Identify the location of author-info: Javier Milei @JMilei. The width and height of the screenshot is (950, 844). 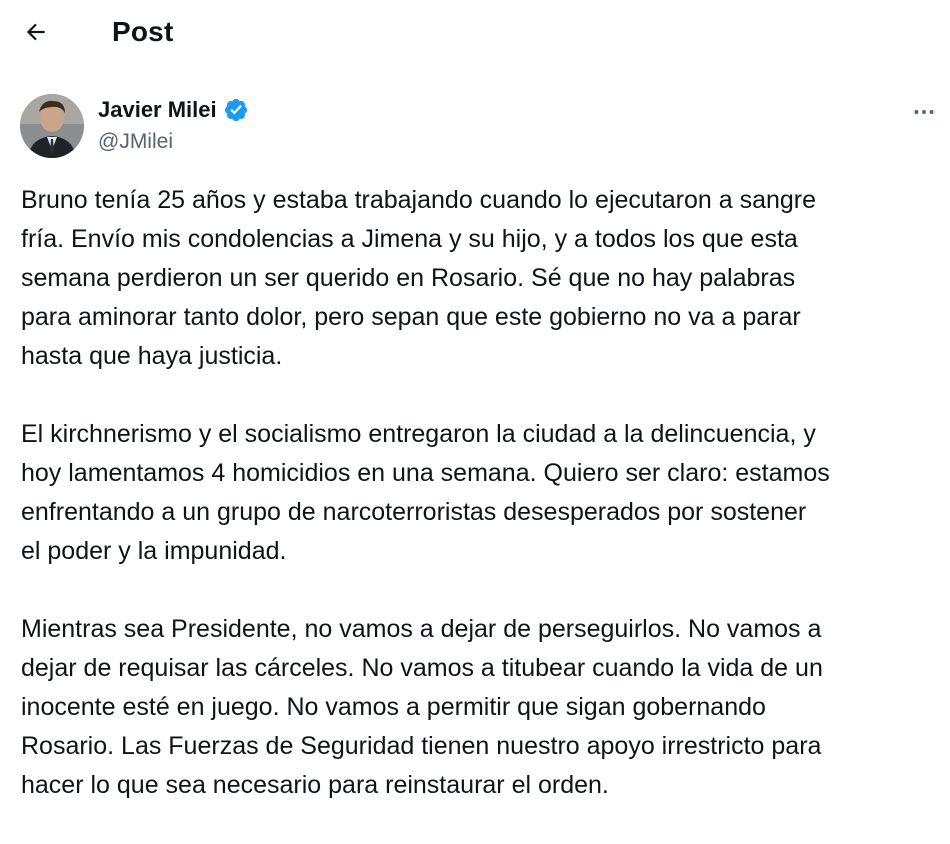
(173, 126).